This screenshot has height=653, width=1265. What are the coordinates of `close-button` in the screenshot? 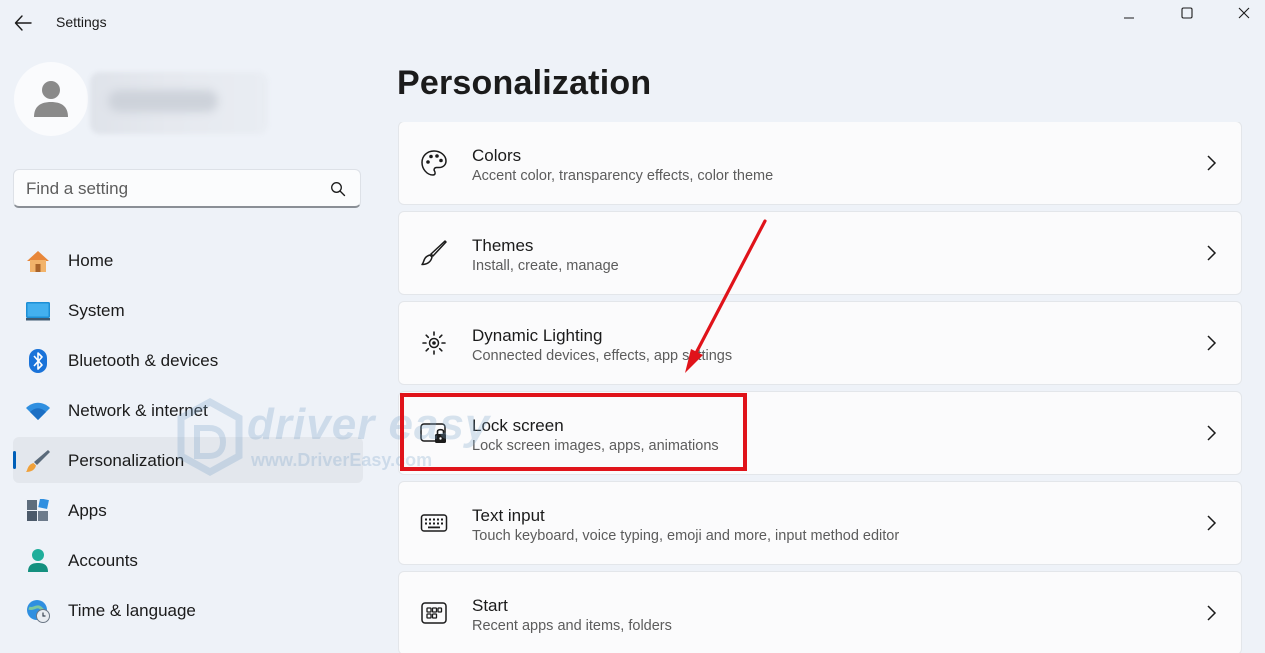 It's located at (1240, 13).